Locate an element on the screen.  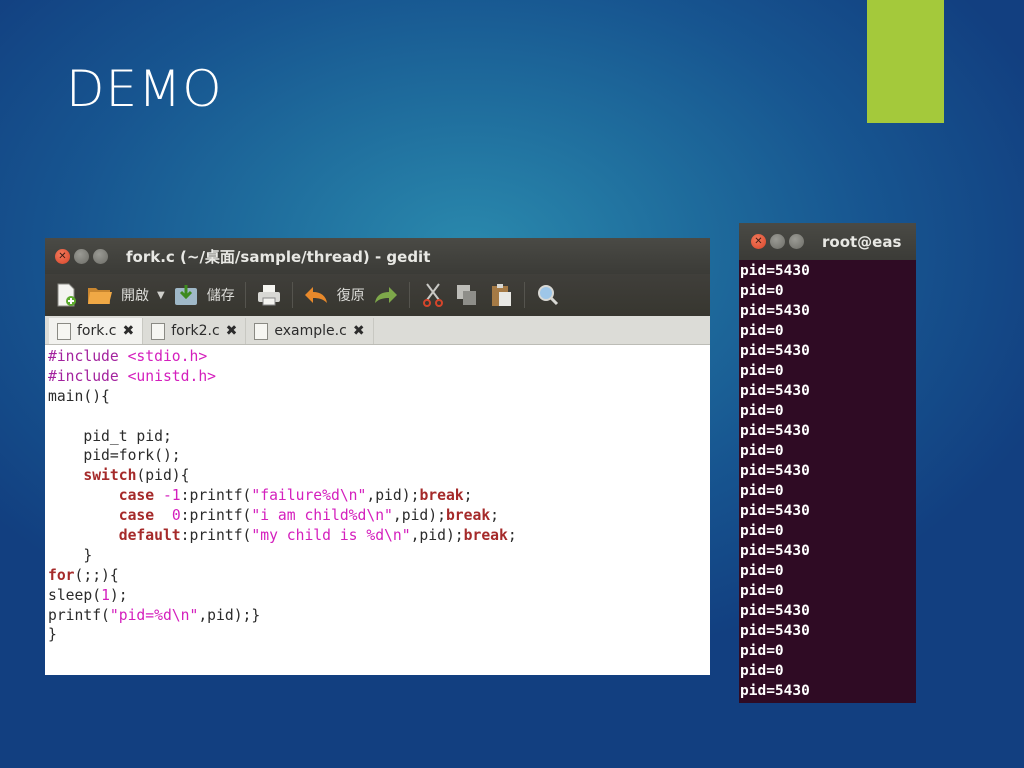
accent-bar is located at coordinates (905, 61).